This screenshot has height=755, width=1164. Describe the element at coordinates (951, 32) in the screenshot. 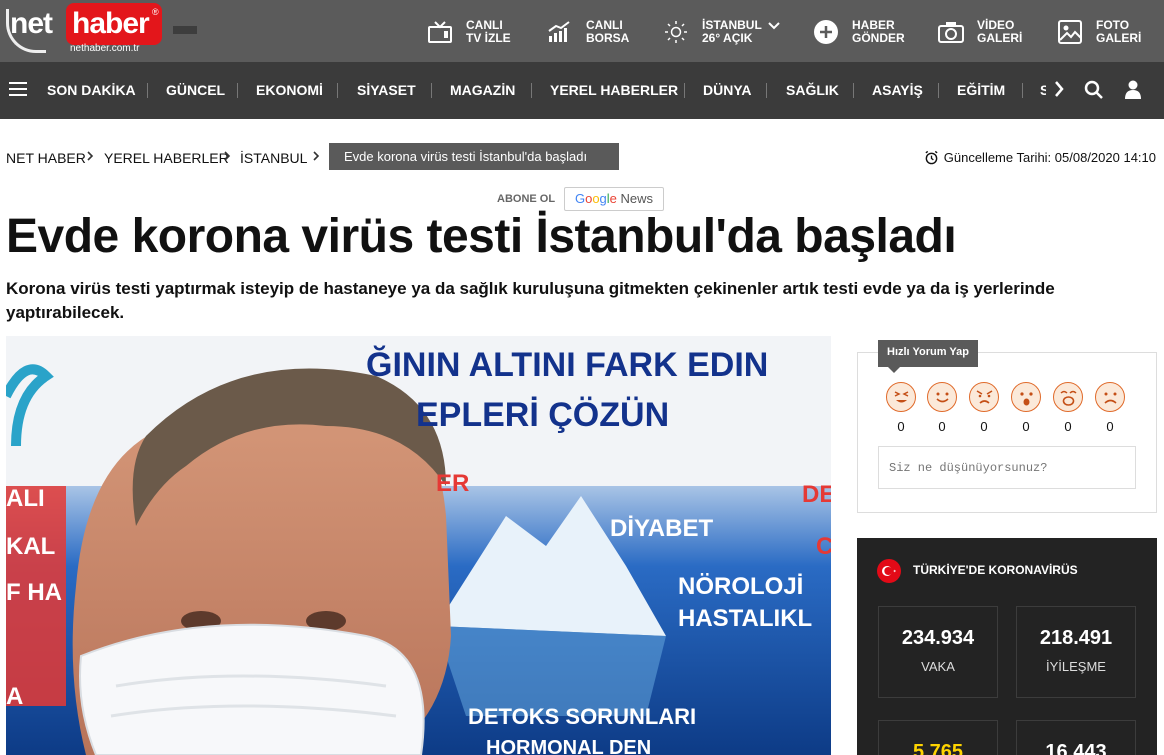

I see `camera-icon` at that location.